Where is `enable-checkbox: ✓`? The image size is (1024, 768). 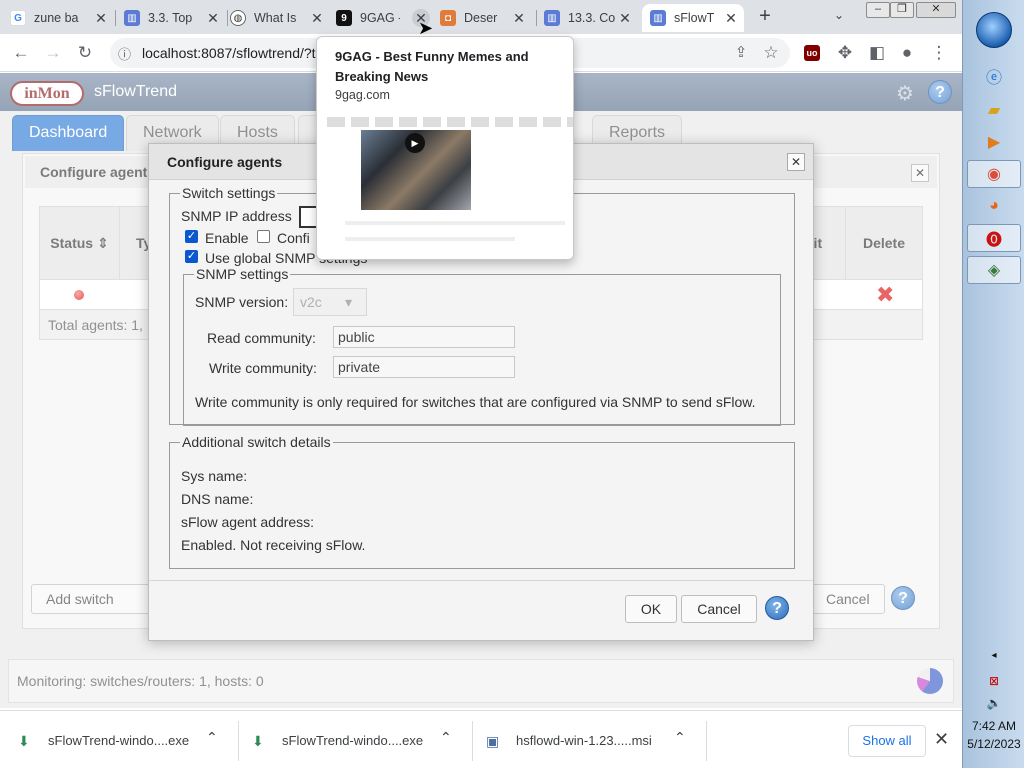
enable-checkbox: ✓ is located at coordinates (191, 236).